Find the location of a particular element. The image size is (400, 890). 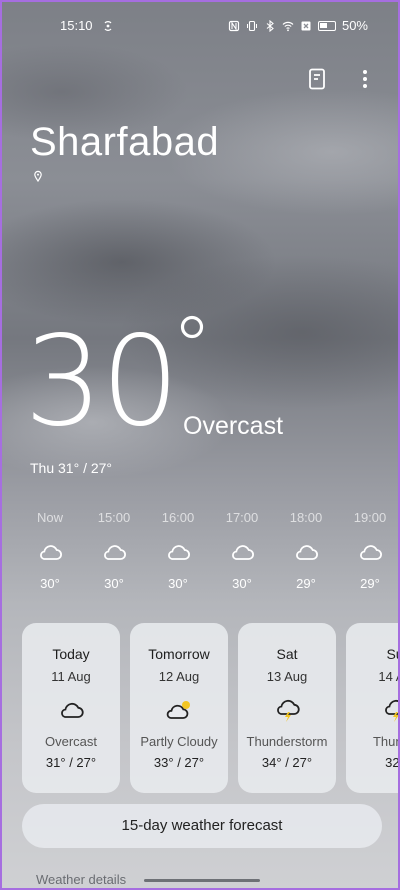

hourly-item: 18:00 29° is located at coordinates (306, 550).